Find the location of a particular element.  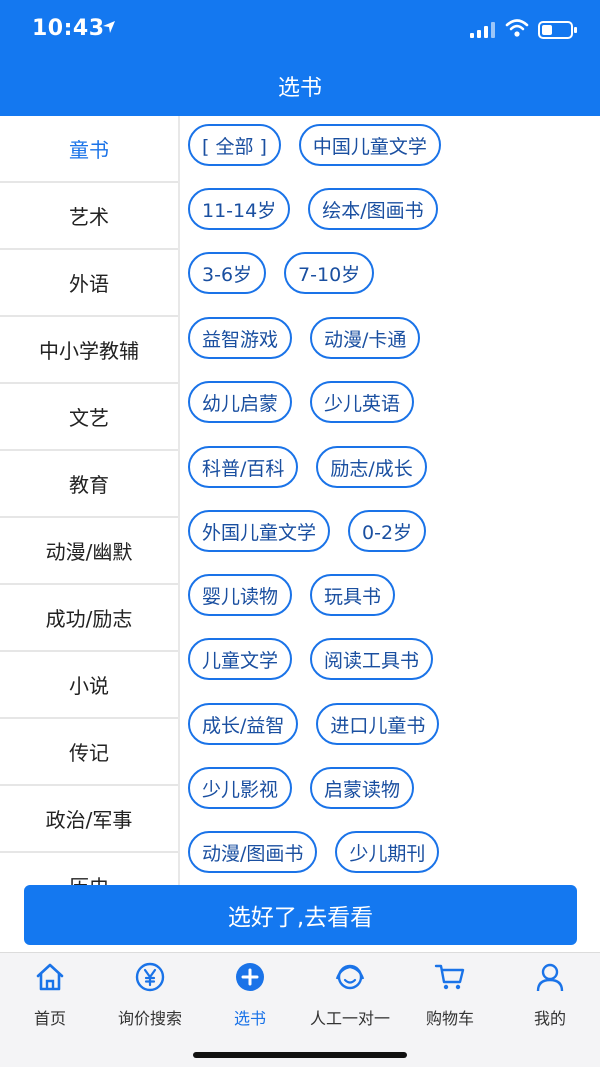

tag-row: 11-14岁 绘本/图画书 is located at coordinates (322, 209).